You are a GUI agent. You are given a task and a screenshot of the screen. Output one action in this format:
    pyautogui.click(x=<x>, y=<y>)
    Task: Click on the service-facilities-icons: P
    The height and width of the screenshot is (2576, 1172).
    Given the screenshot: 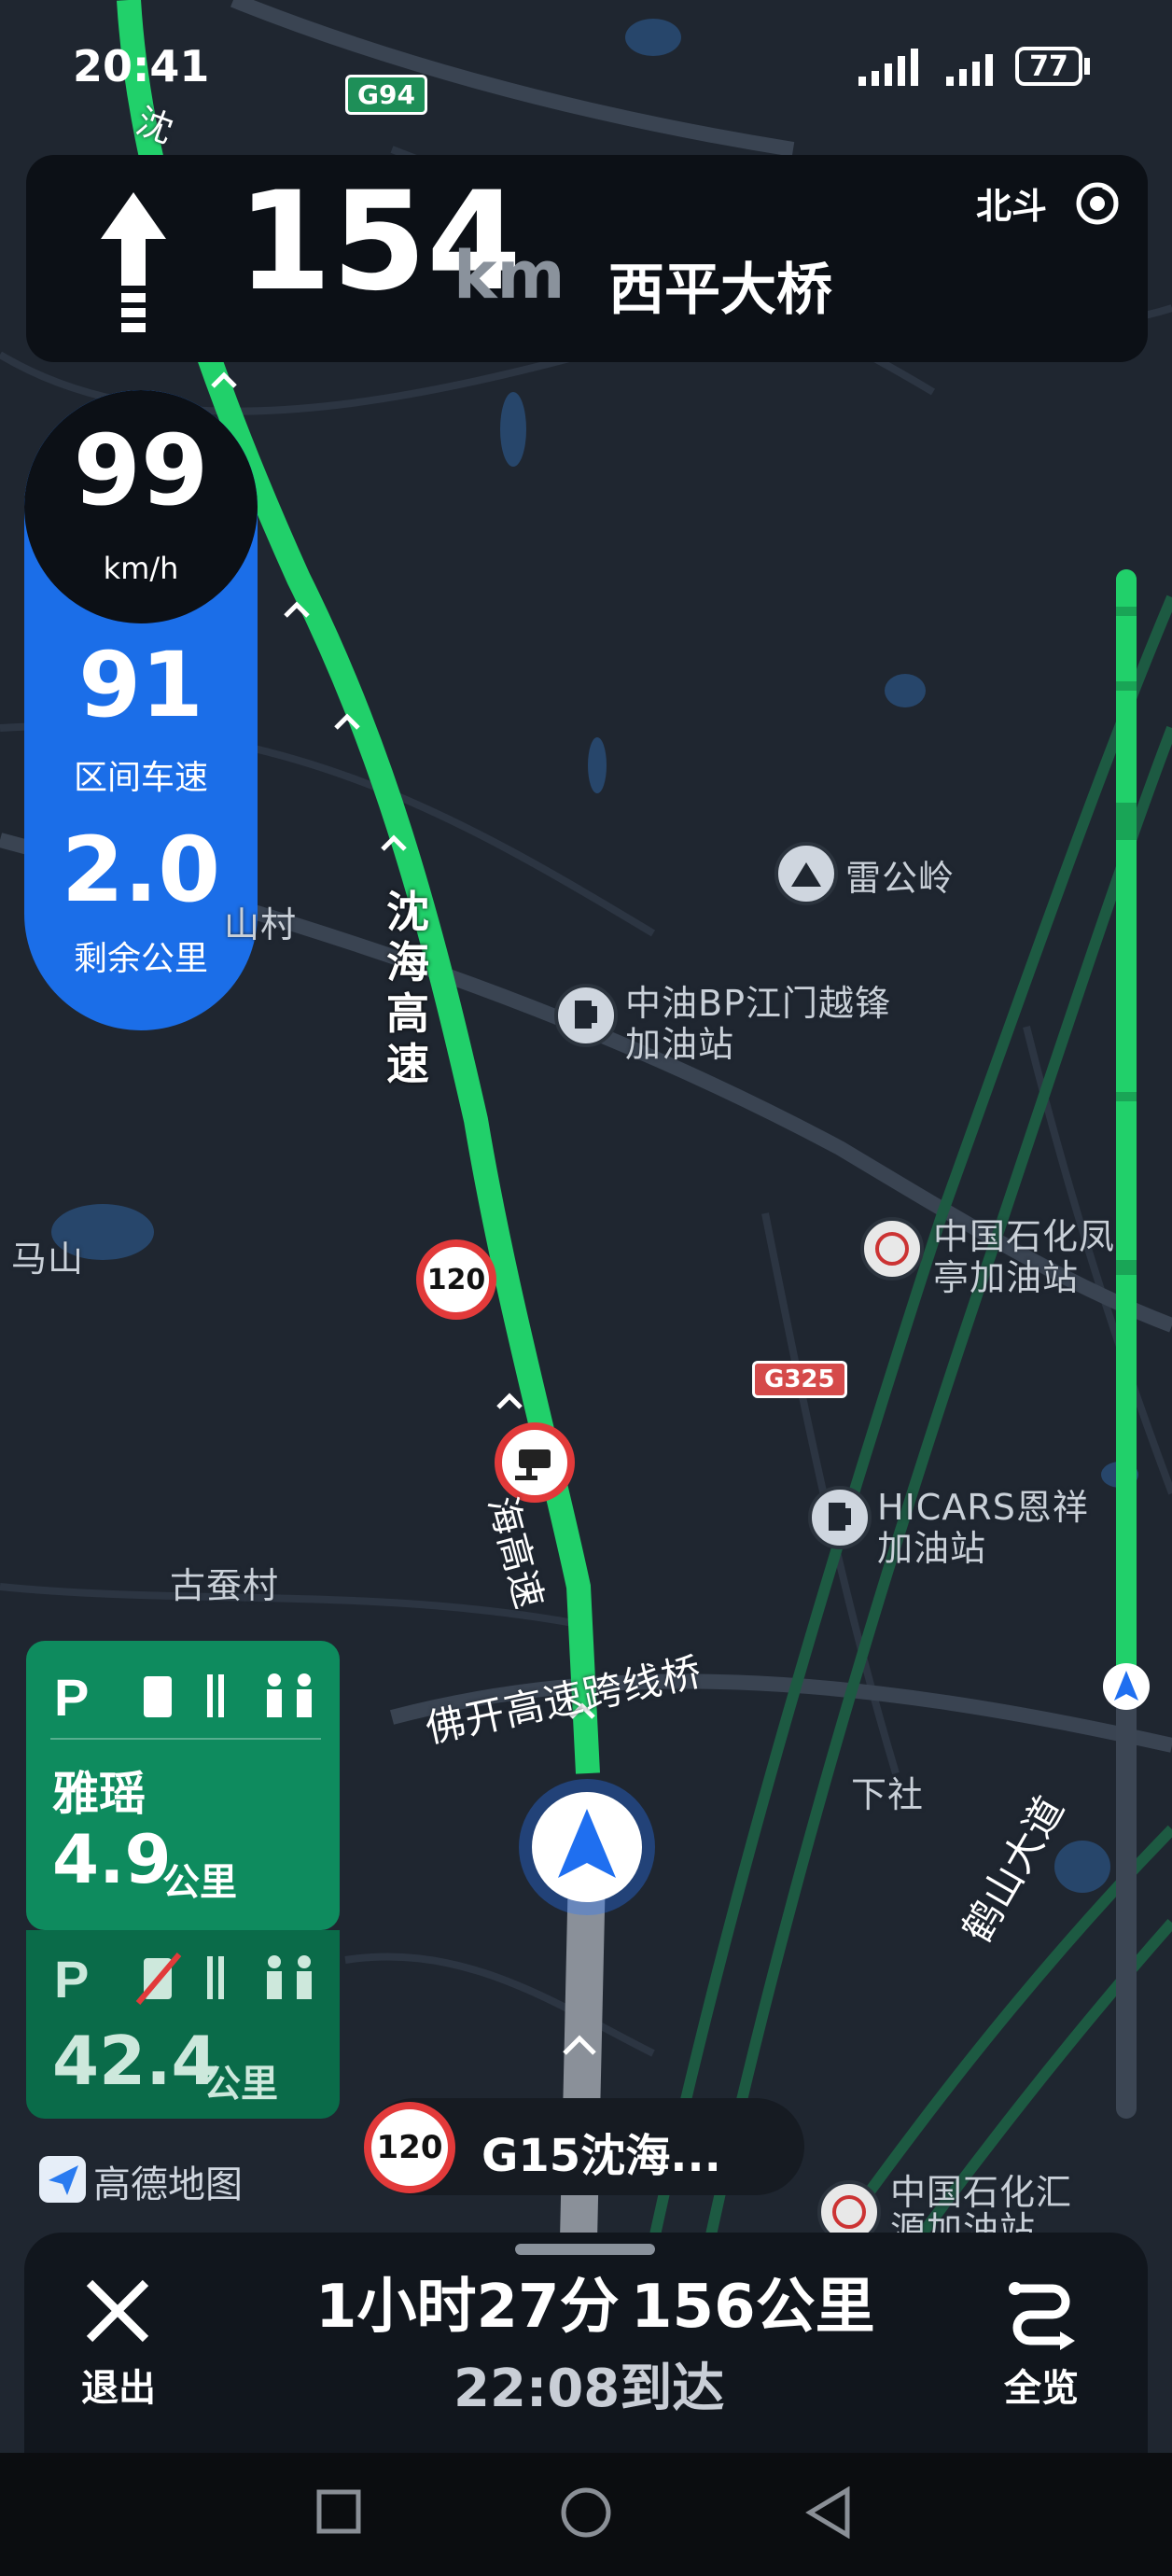 What is the action you would take?
    pyautogui.click(x=189, y=1697)
    